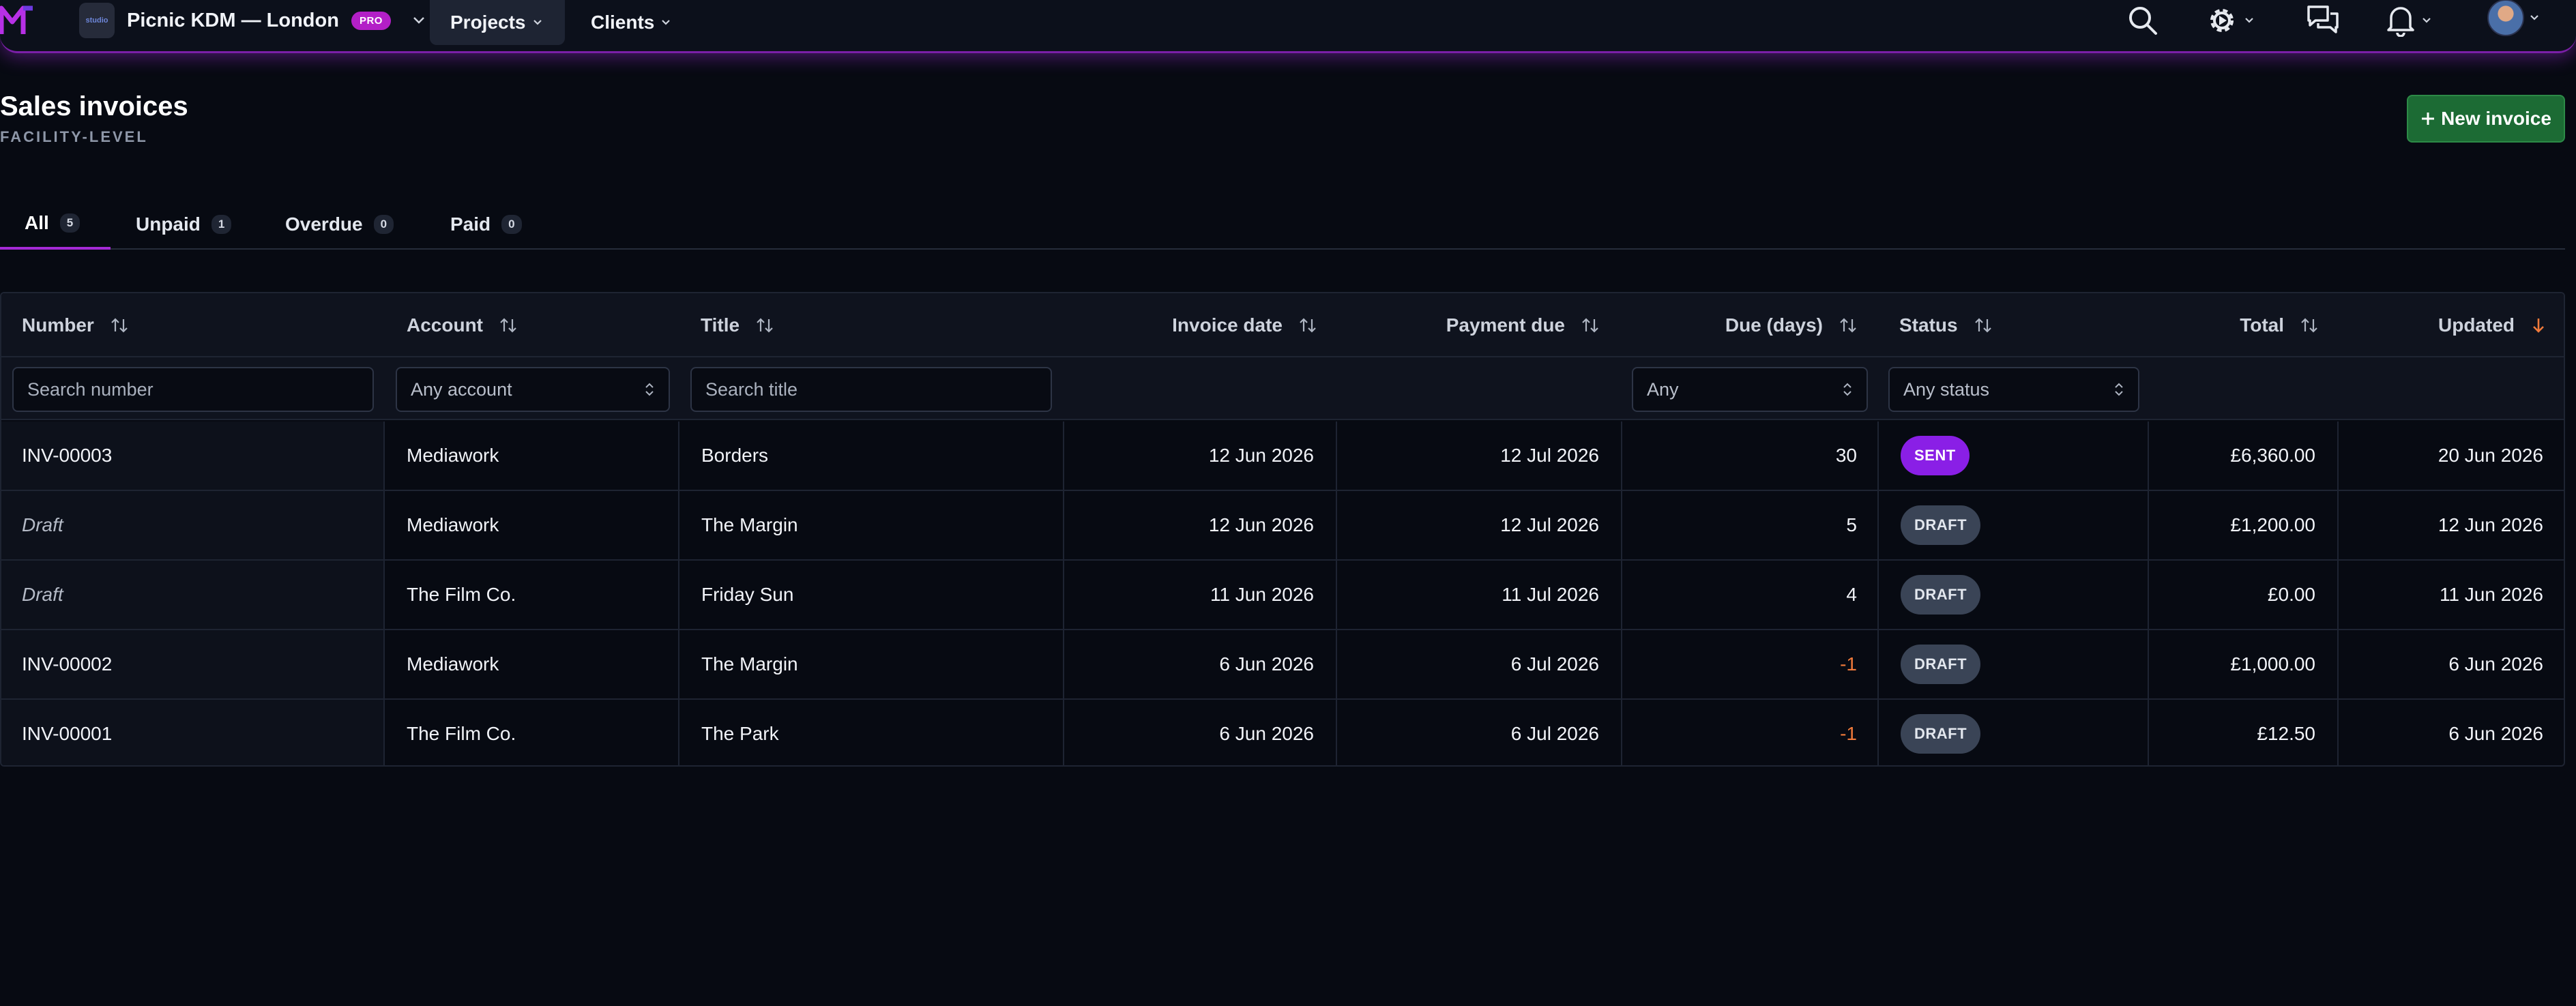 This screenshot has width=2576, height=1006. I want to click on search-title-input, so click(871, 389).